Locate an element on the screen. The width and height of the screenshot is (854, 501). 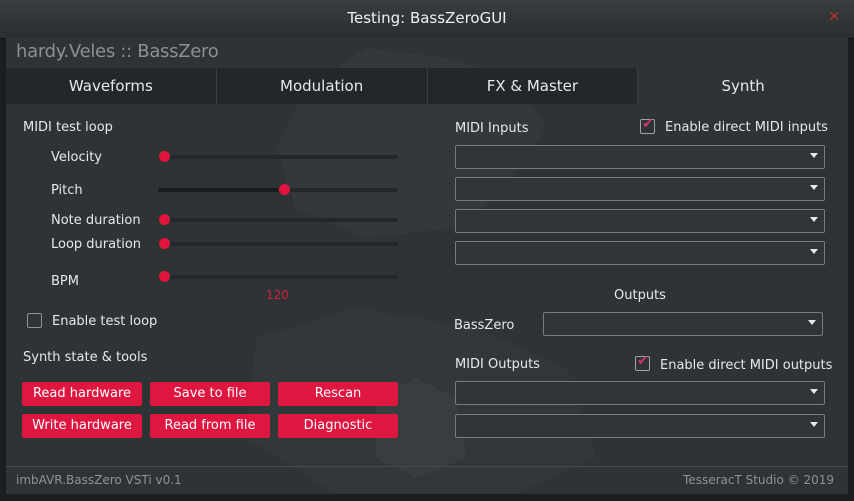
pitch-slider is located at coordinates (278, 189).